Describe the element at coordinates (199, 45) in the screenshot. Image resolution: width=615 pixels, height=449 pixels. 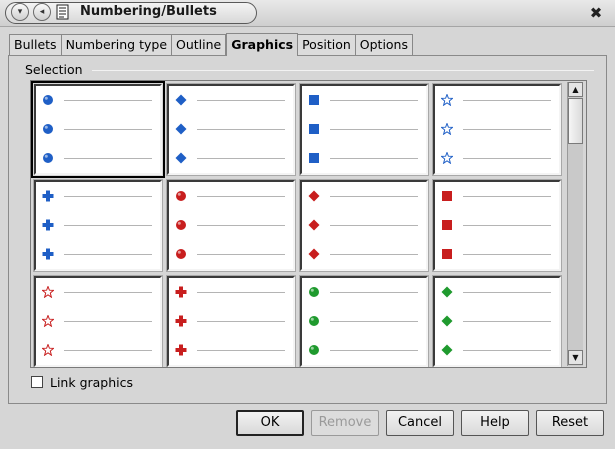
I see `tab-outline: Outline` at that location.